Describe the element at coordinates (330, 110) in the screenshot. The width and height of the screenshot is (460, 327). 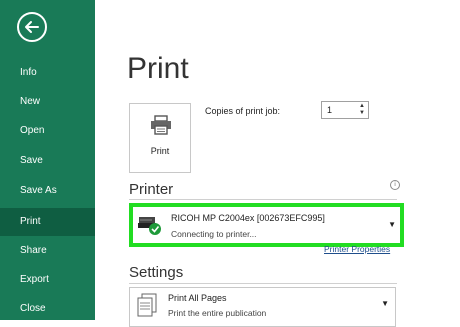
I see `copies-value: 1` at that location.